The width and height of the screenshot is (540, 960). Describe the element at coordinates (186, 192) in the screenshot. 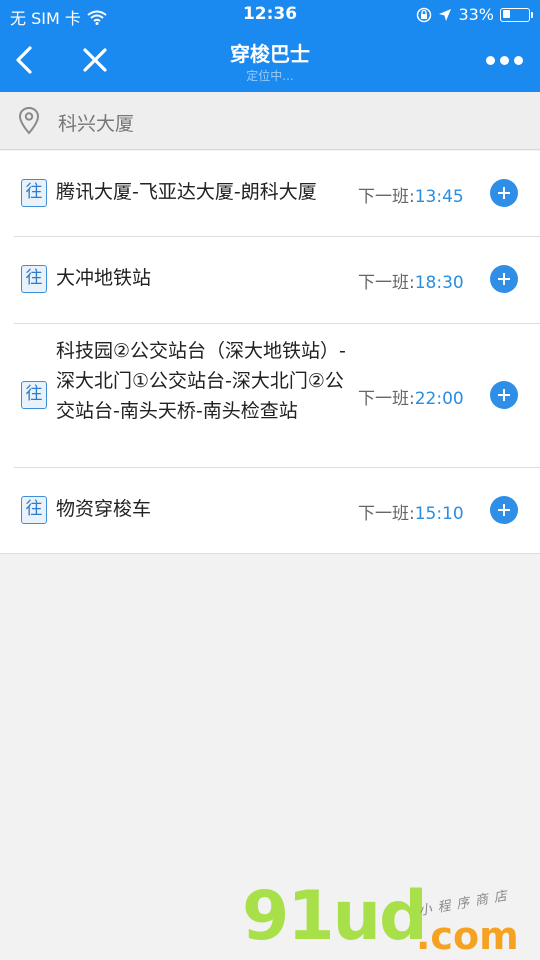

I see `route-name: 腾讯大厦-飞亚达大厦-朗科大厦` at that location.